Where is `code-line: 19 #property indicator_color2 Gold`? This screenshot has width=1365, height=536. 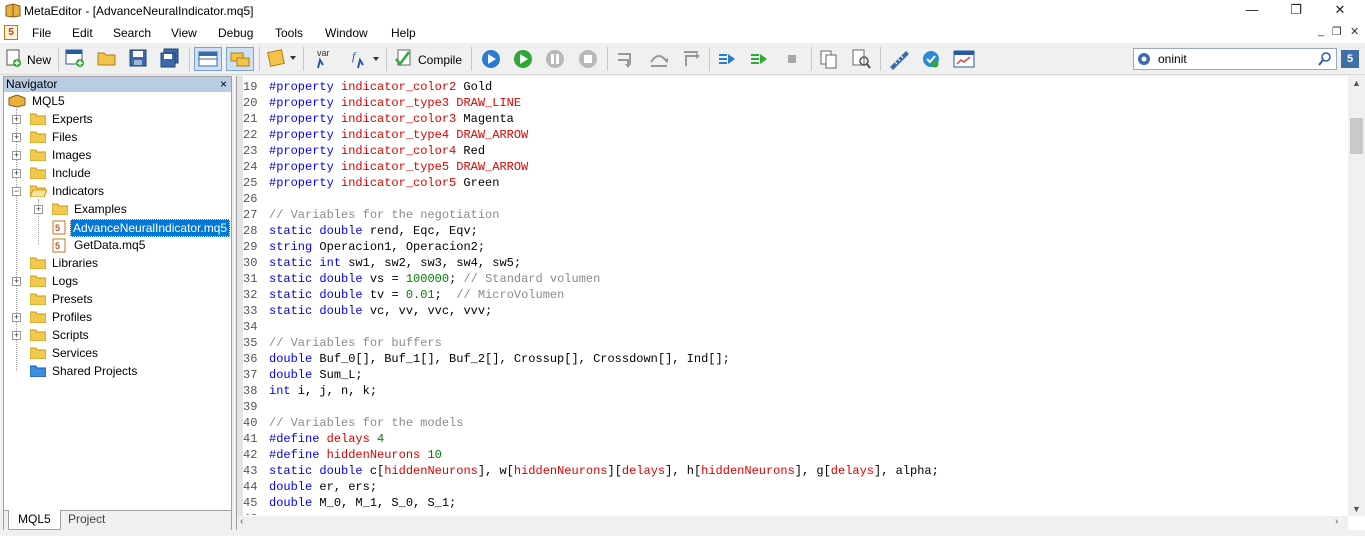 code-line: 19 #property indicator_color2 Gold is located at coordinates (793, 87).